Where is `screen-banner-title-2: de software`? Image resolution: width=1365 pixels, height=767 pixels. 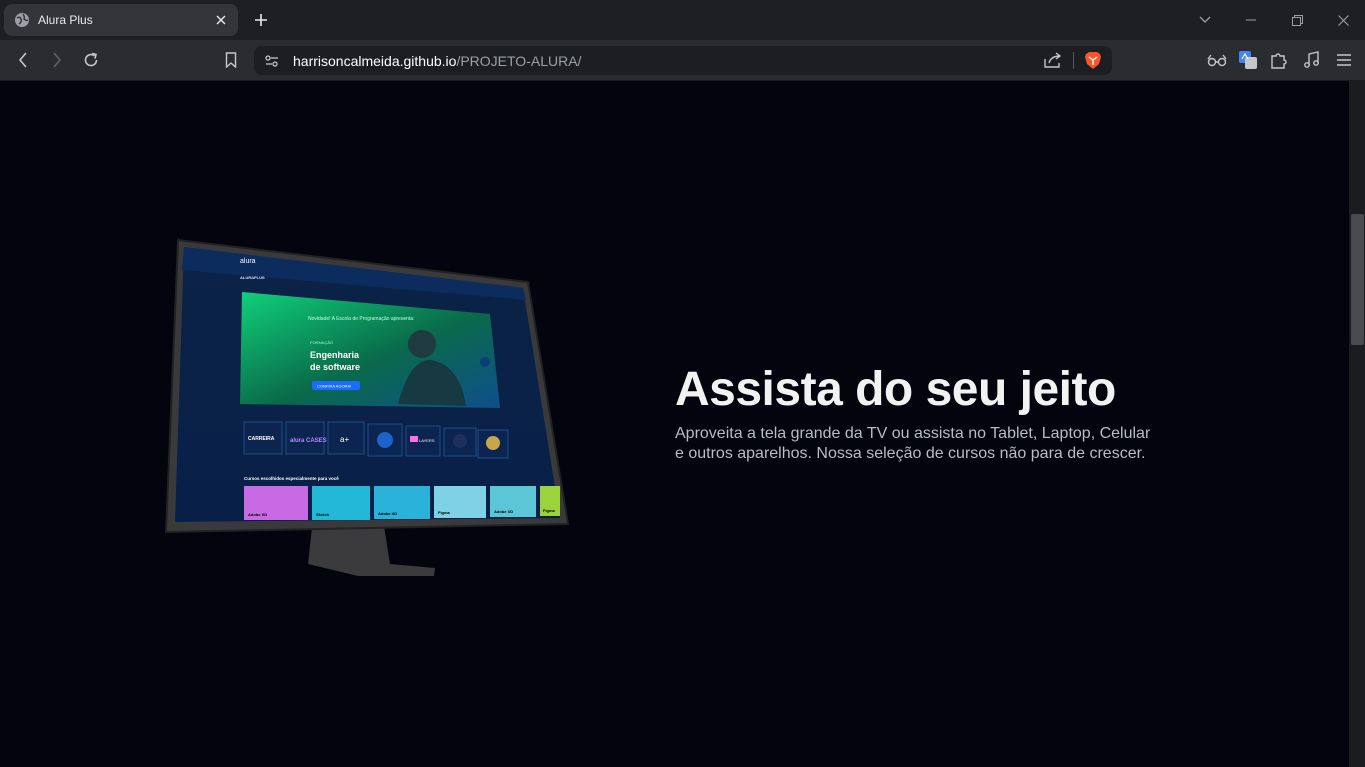
screen-banner-title-2: de software is located at coordinates (335, 367).